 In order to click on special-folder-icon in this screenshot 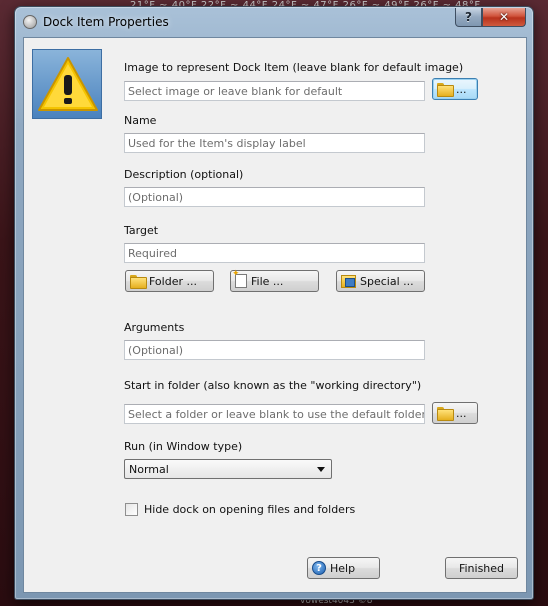, I will do `click(348, 281)`.